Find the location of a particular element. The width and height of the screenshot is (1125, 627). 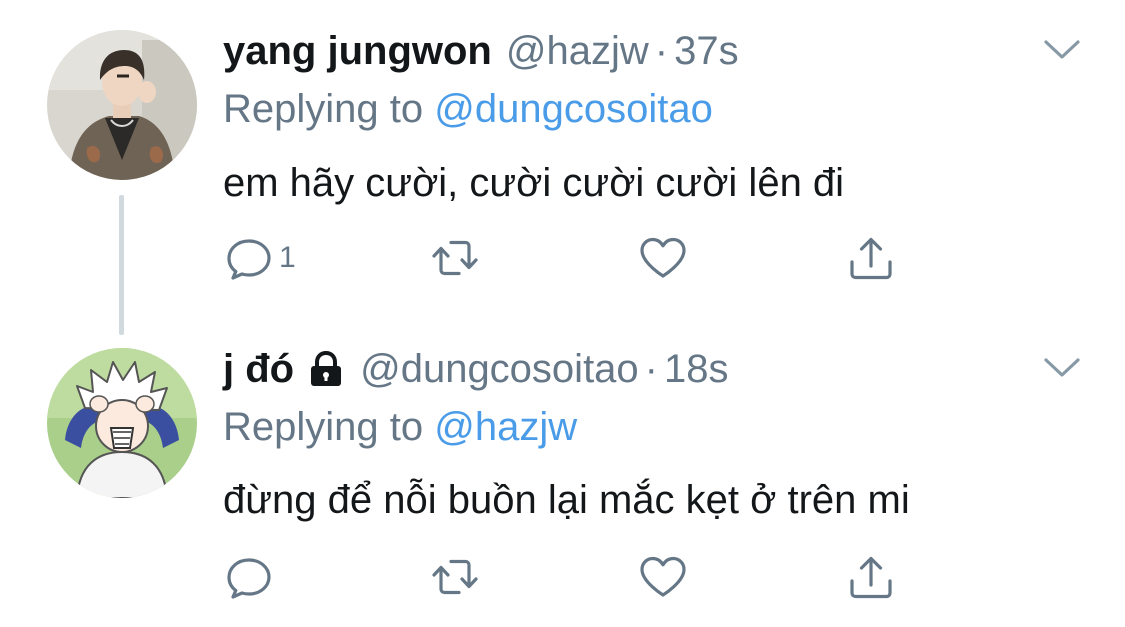

display-name: yang jungwon is located at coordinates (357, 51).